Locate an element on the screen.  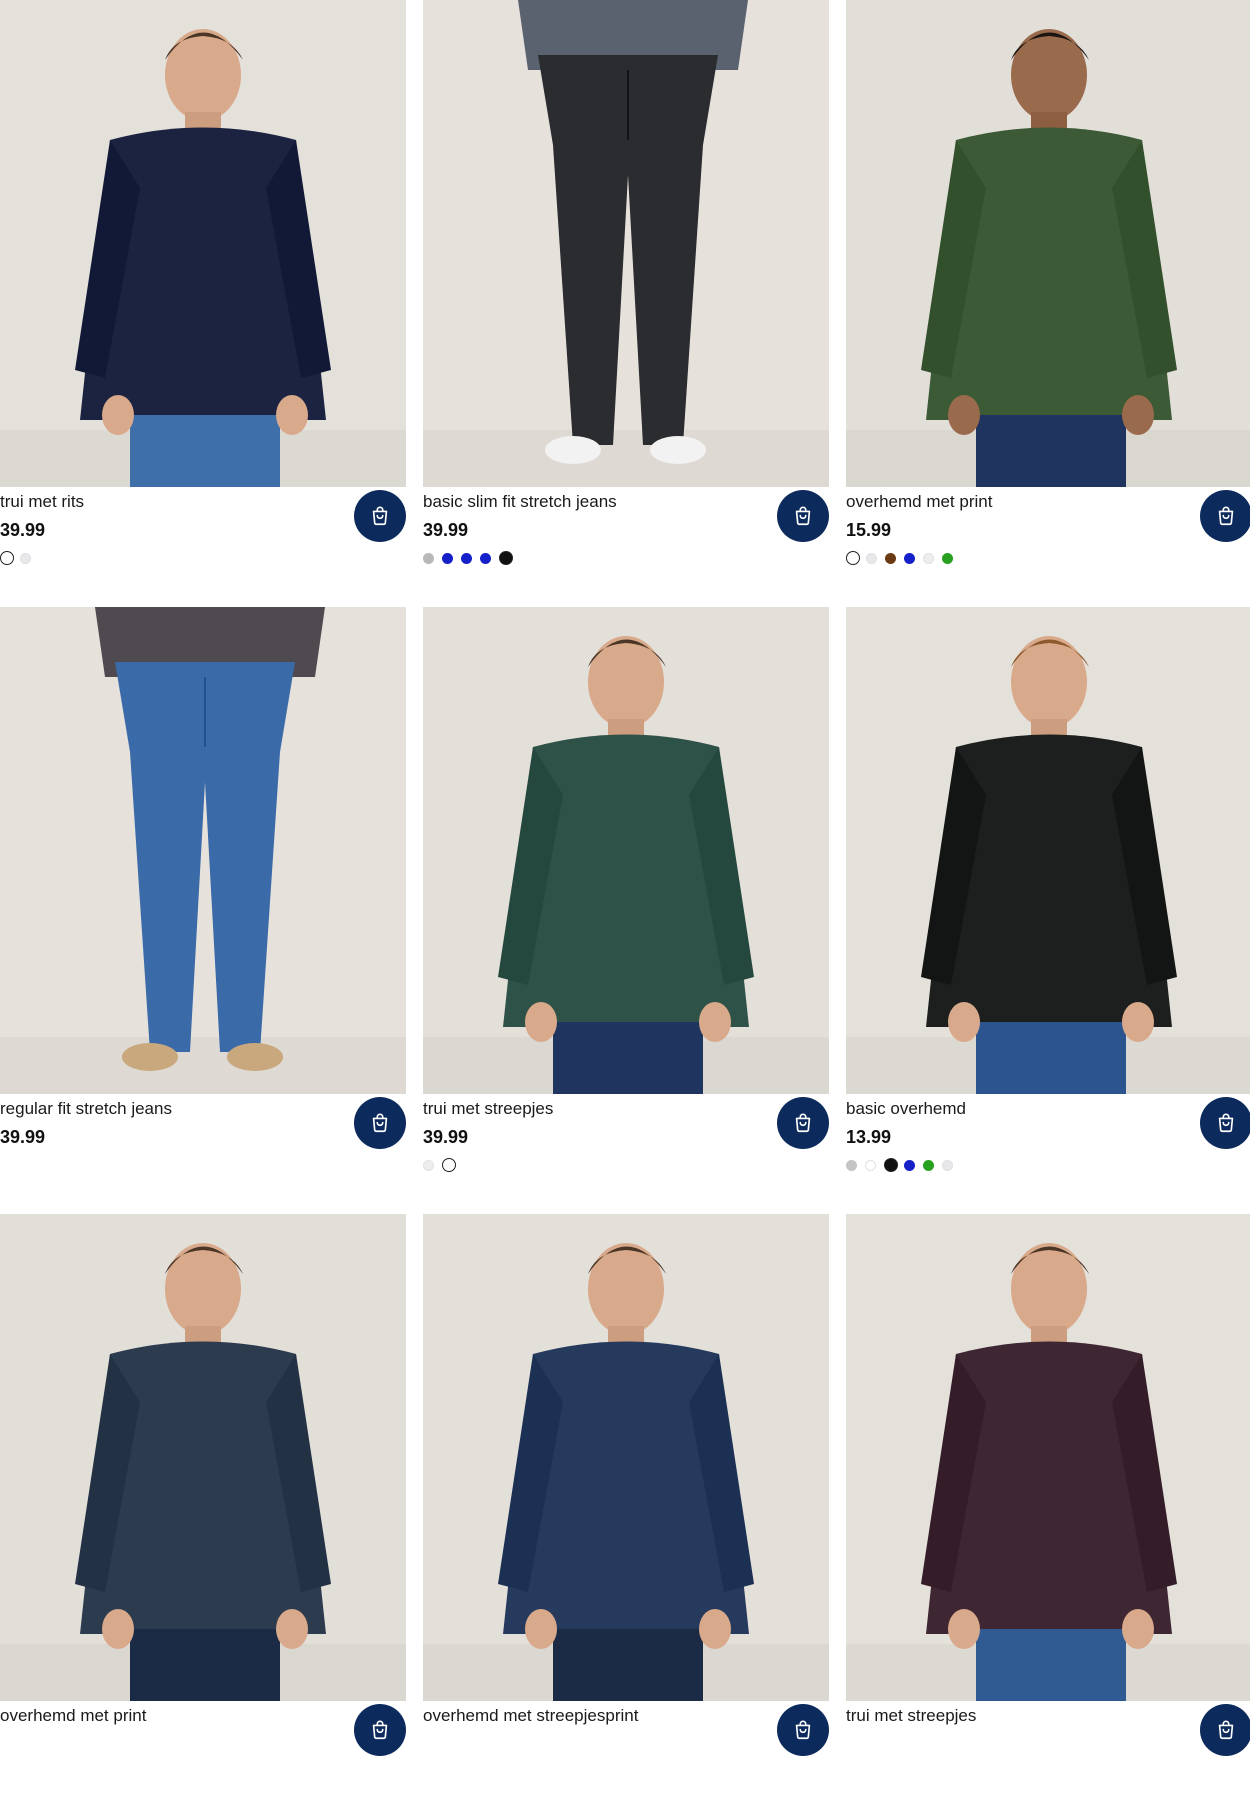
product-card: trui met rits 39.99 is located at coordinates (203, 300).